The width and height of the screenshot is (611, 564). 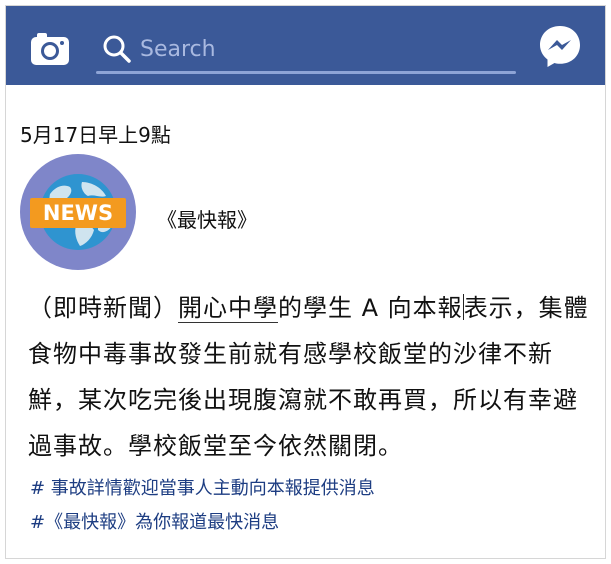 What do you see at coordinates (50, 49) in the screenshot?
I see `camera-icon` at bounding box center [50, 49].